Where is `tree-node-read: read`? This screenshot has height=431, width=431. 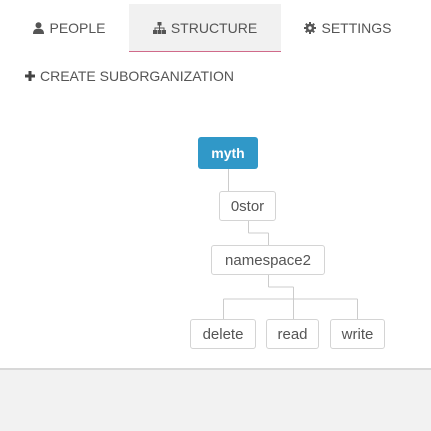 tree-node-read: read is located at coordinates (292, 334).